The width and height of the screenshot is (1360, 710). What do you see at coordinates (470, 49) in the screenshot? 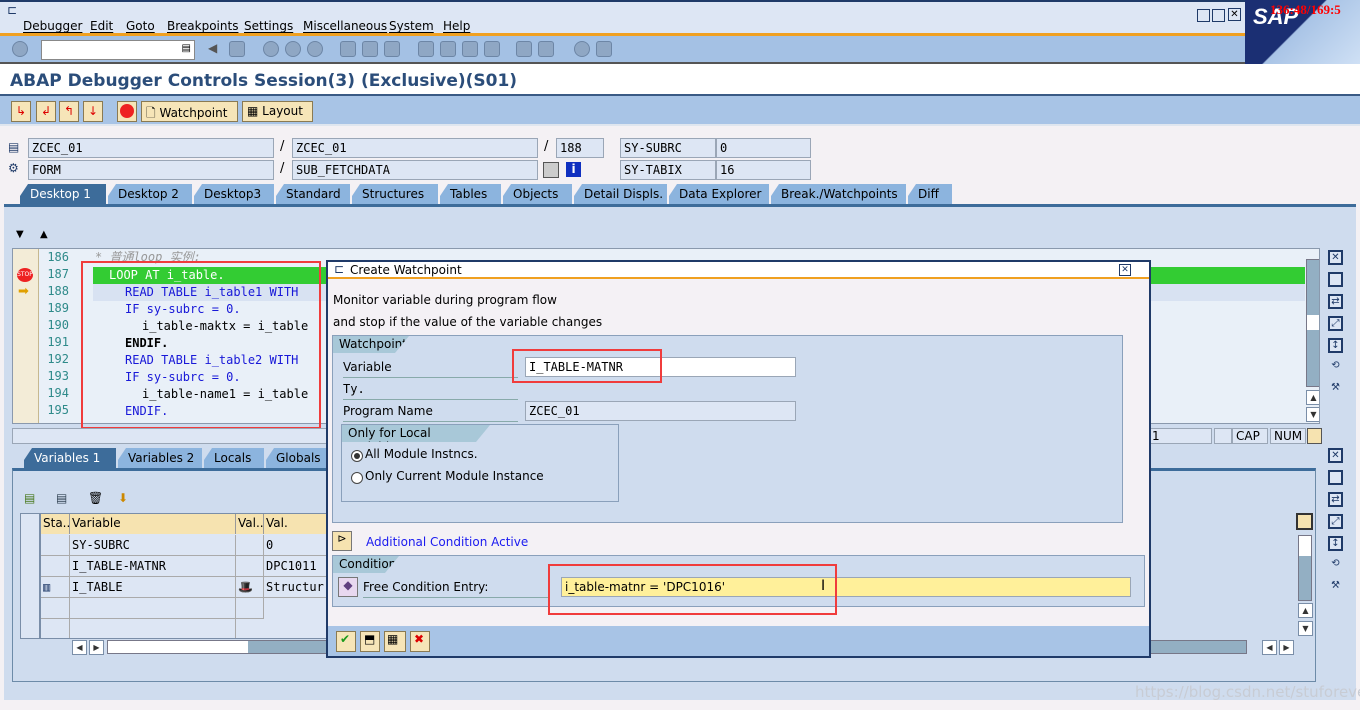
I see `next-page-icon` at bounding box center [470, 49].